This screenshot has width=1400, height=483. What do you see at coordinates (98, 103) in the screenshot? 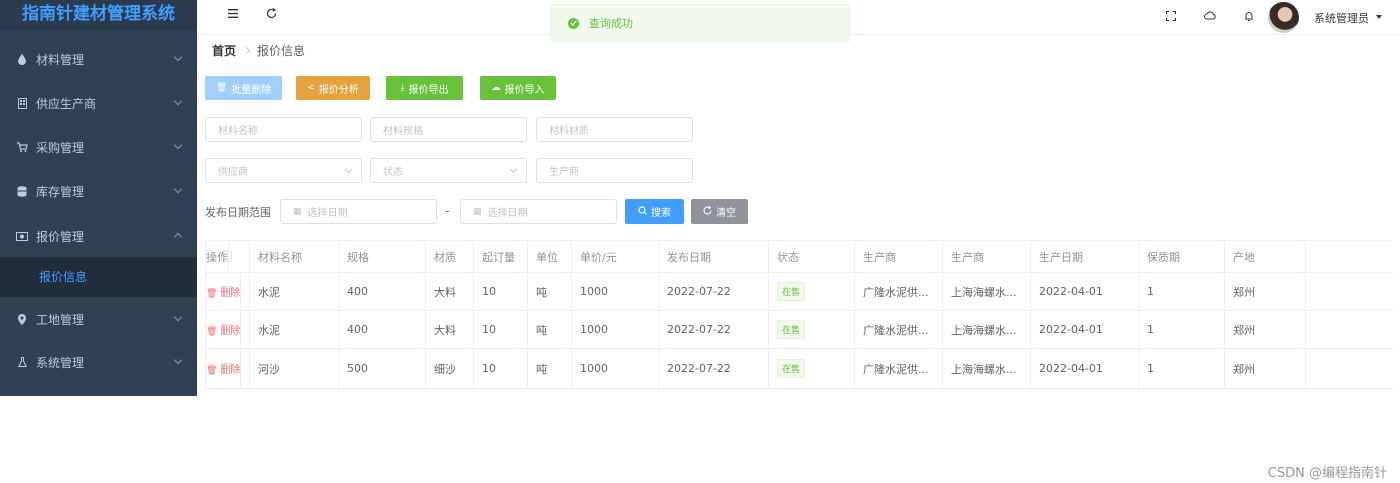
I see `sidebar-item-suppliers: 供应生产商` at bounding box center [98, 103].